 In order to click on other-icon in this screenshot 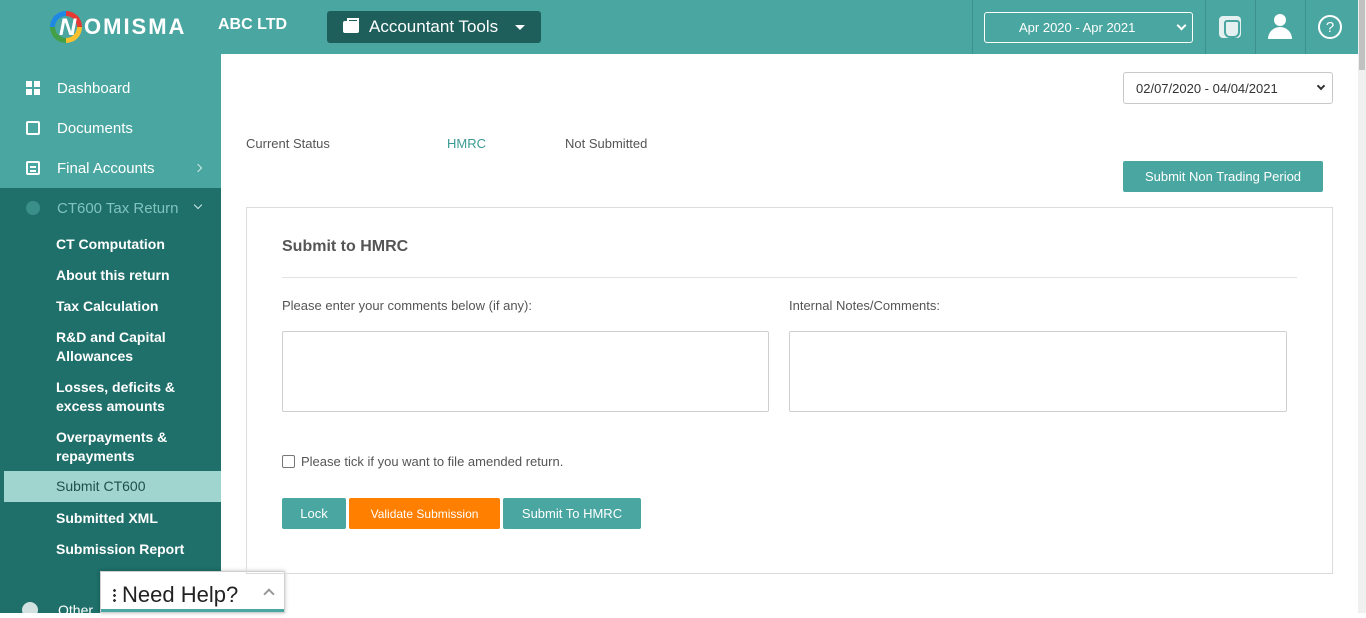, I will do `click(30, 610)`.